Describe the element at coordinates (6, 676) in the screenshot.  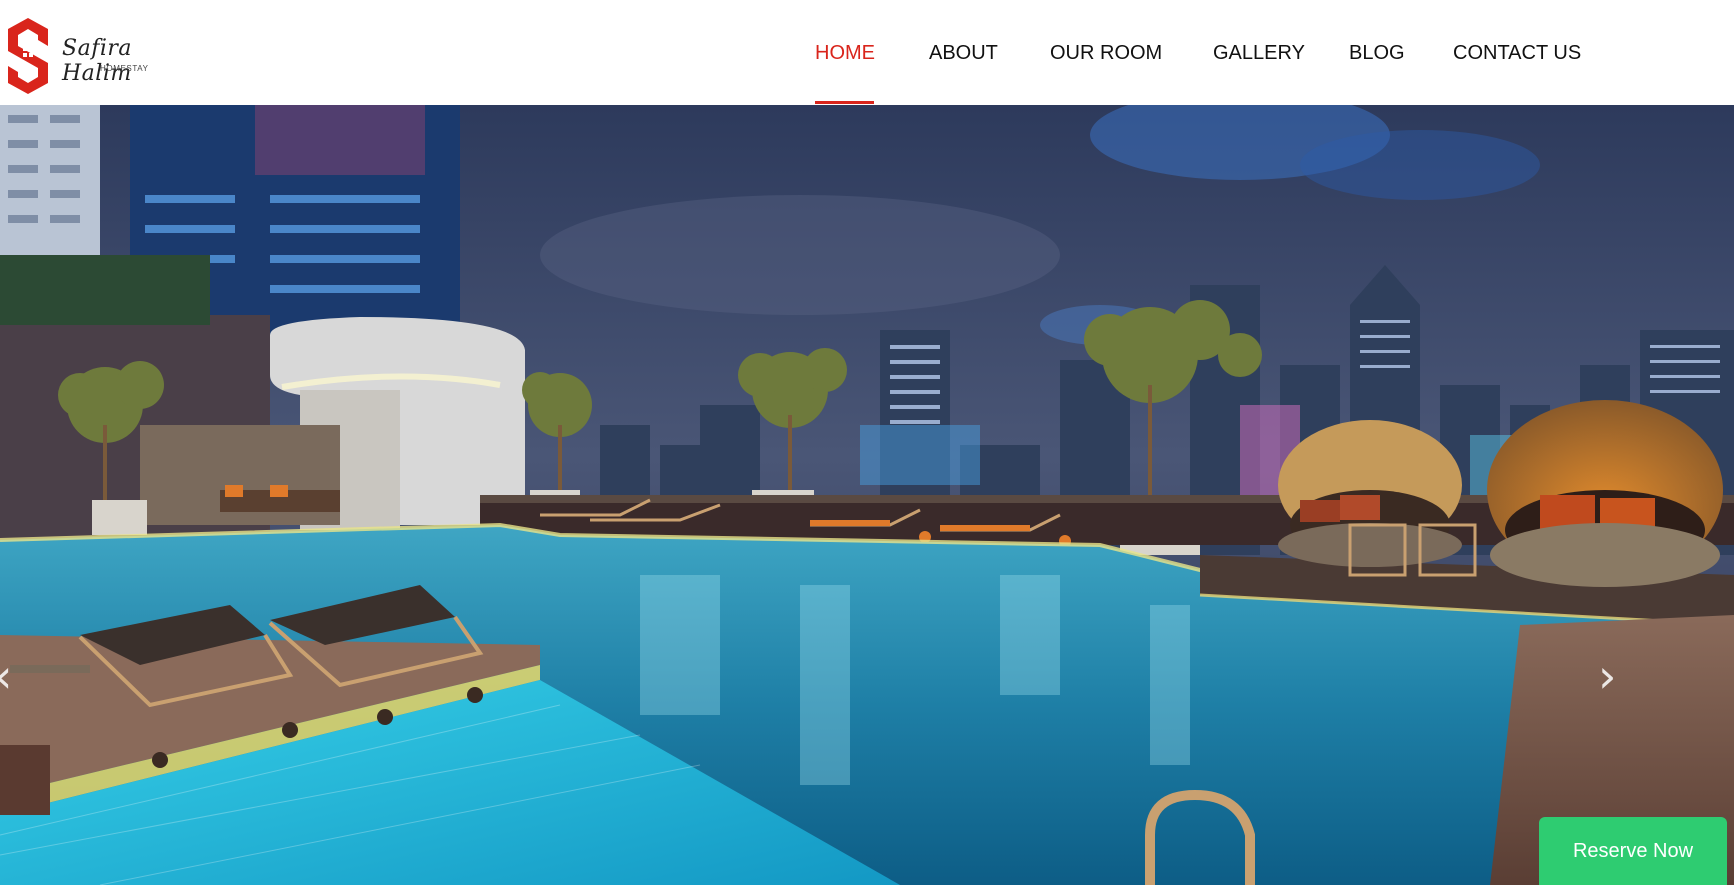
I see `chevron-left-icon: ‹` at that location.